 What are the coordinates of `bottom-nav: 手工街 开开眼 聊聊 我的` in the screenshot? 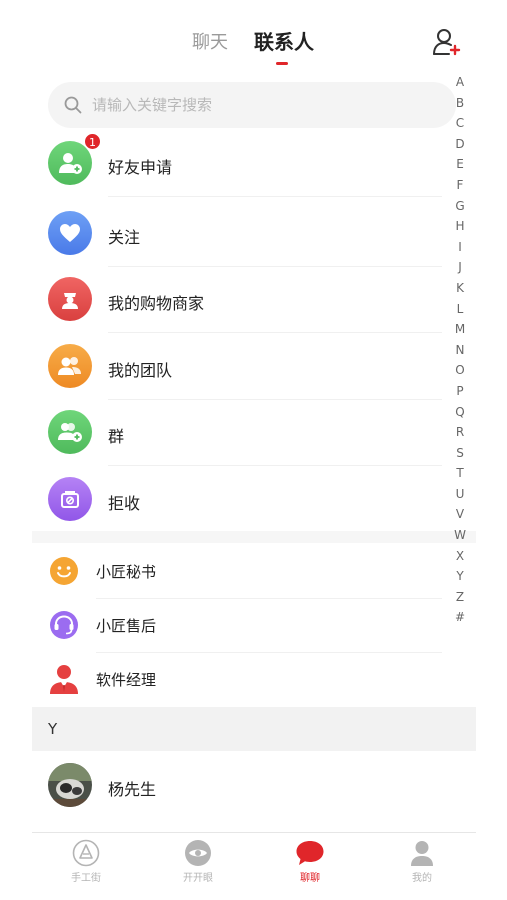 It's located at (254, 866).